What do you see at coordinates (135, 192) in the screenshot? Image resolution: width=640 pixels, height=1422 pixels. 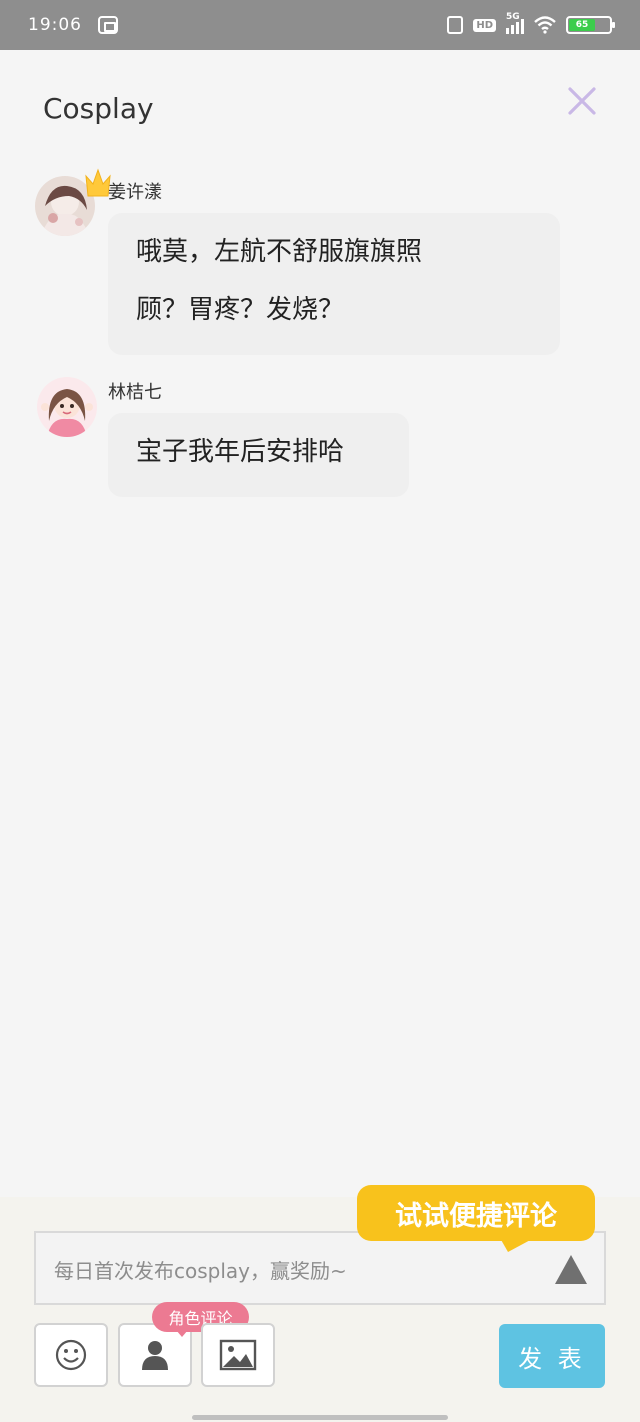 I see `sender-name: 姜许漾` at bounding box center [135, 192].